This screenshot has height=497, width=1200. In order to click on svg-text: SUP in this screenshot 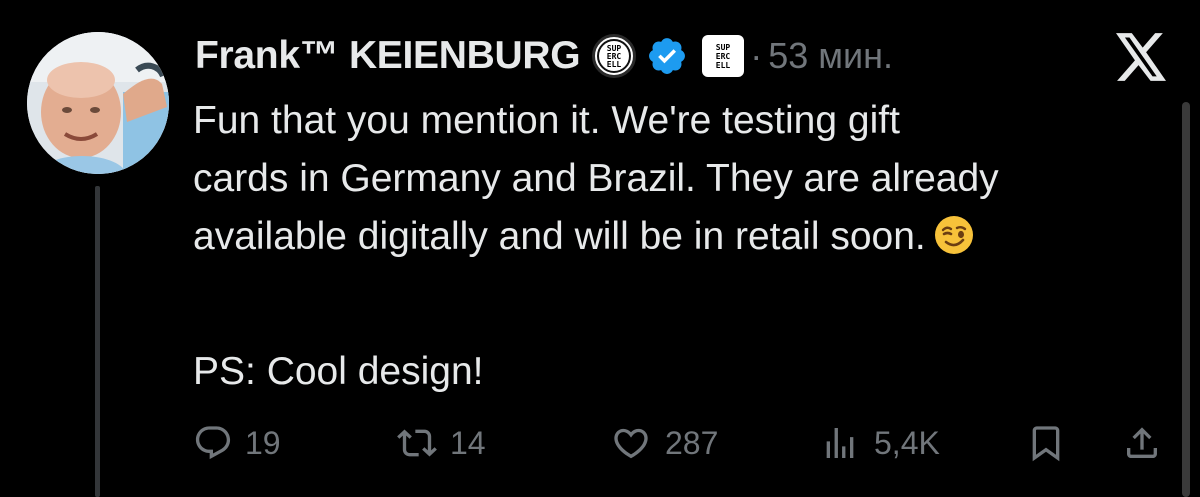, I will do `click(723, 47)`.